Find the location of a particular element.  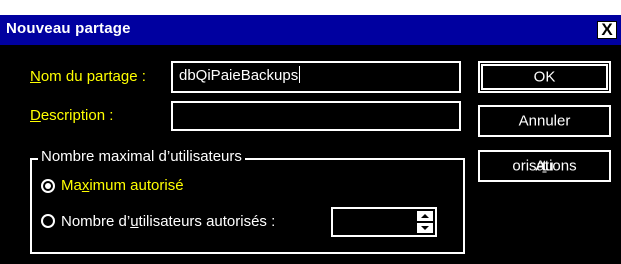

share-name-label: Nom du partage : is located at coordinates (88, 76).